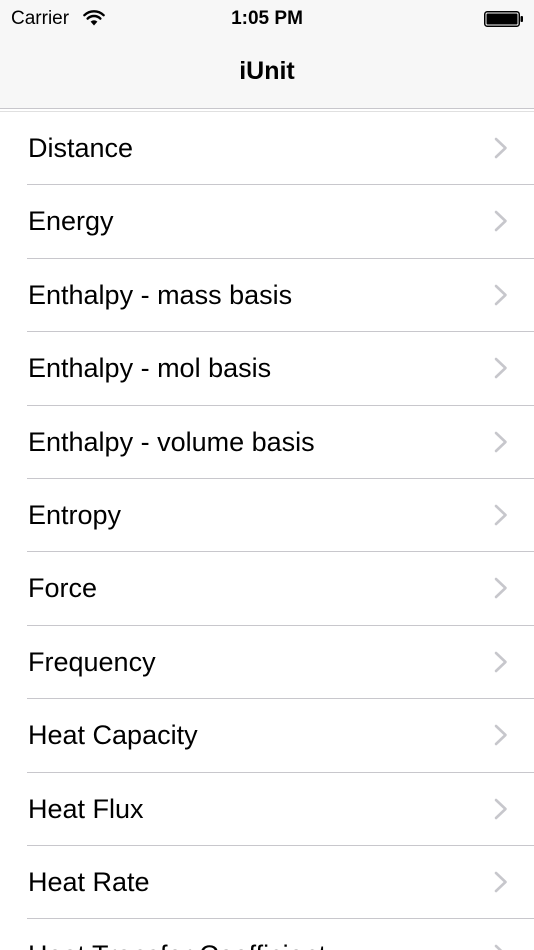 The height and width of the screenshot is (950, 534). Describe the element at coordinates (75, 514) in the screenshot. I see `list-item-label: Entropy` at that location.